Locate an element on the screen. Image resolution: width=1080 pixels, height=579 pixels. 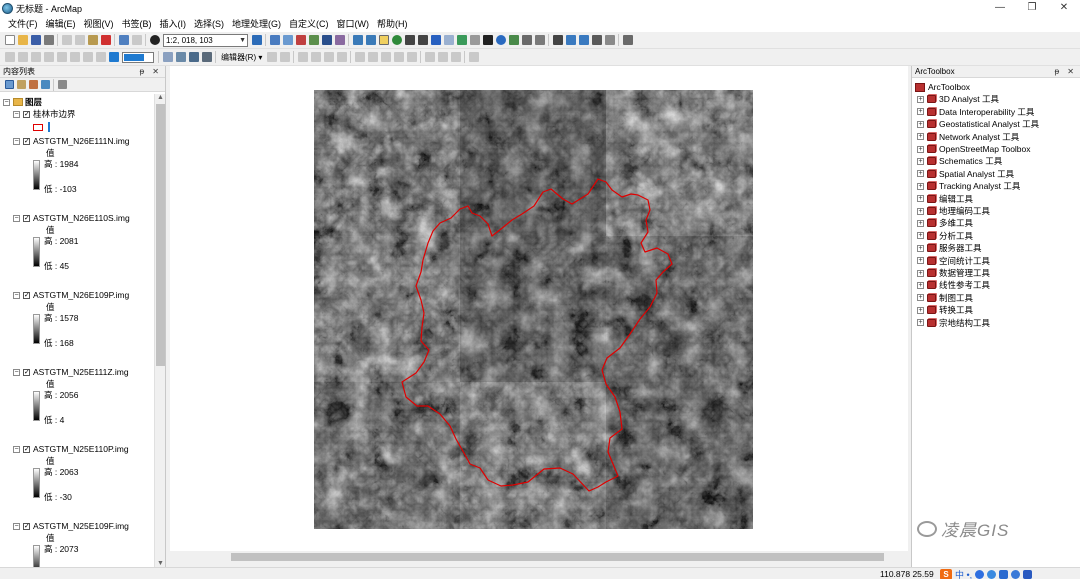
toc-layer-boundary: − ✓ 桂林市边界 is located at coordinates (44, 114).